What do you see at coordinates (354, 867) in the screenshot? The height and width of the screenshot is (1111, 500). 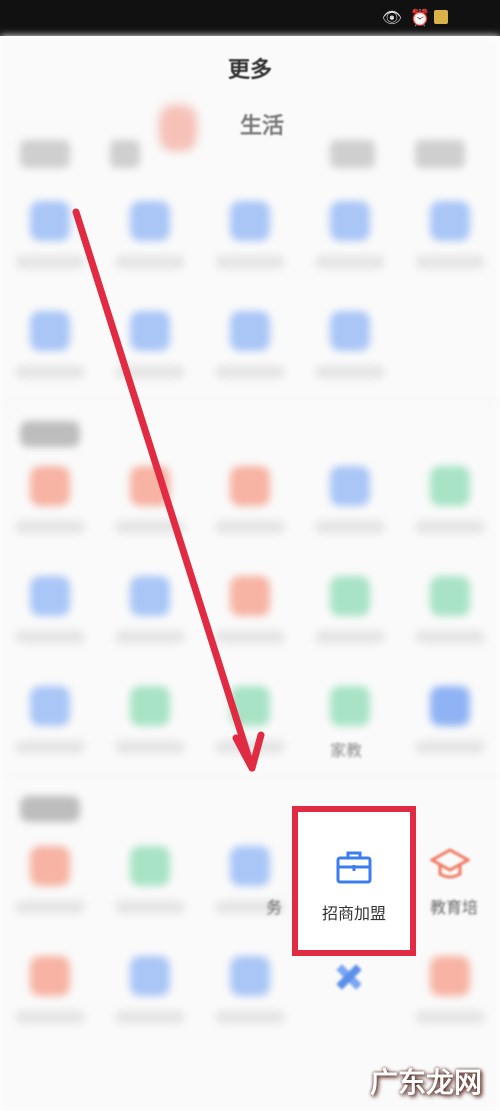 I see `briefcase-icon` at bounding box center [354, 867].